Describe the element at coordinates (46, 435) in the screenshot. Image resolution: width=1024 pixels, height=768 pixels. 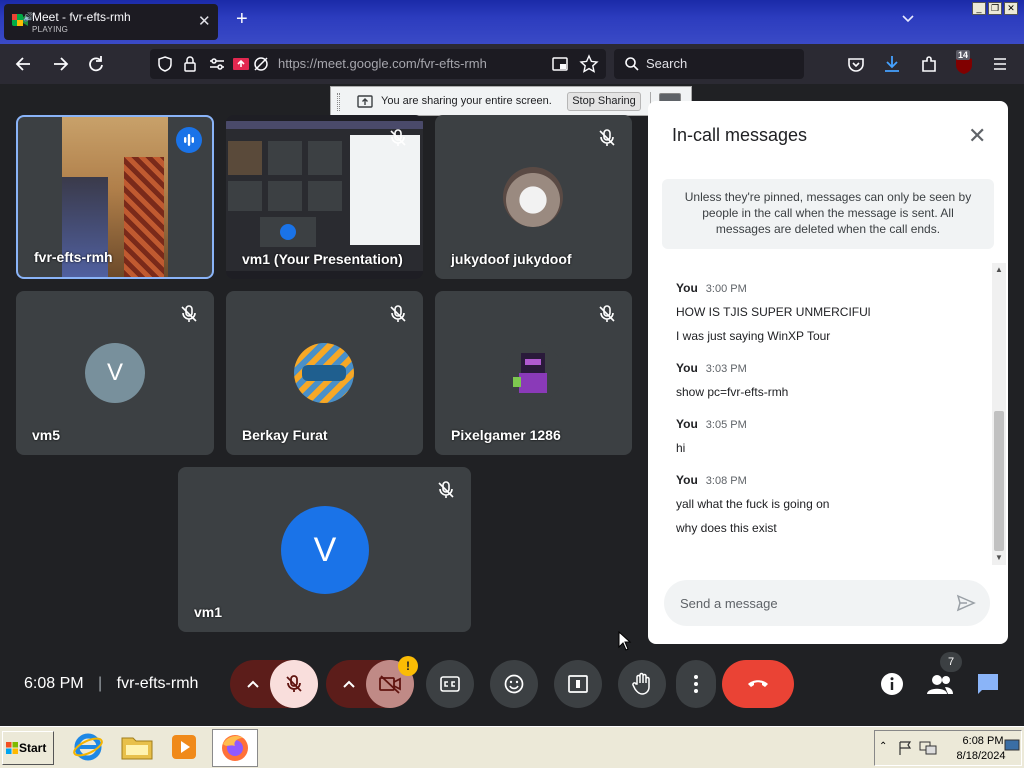
I see `participant-name: vm5` at that location.